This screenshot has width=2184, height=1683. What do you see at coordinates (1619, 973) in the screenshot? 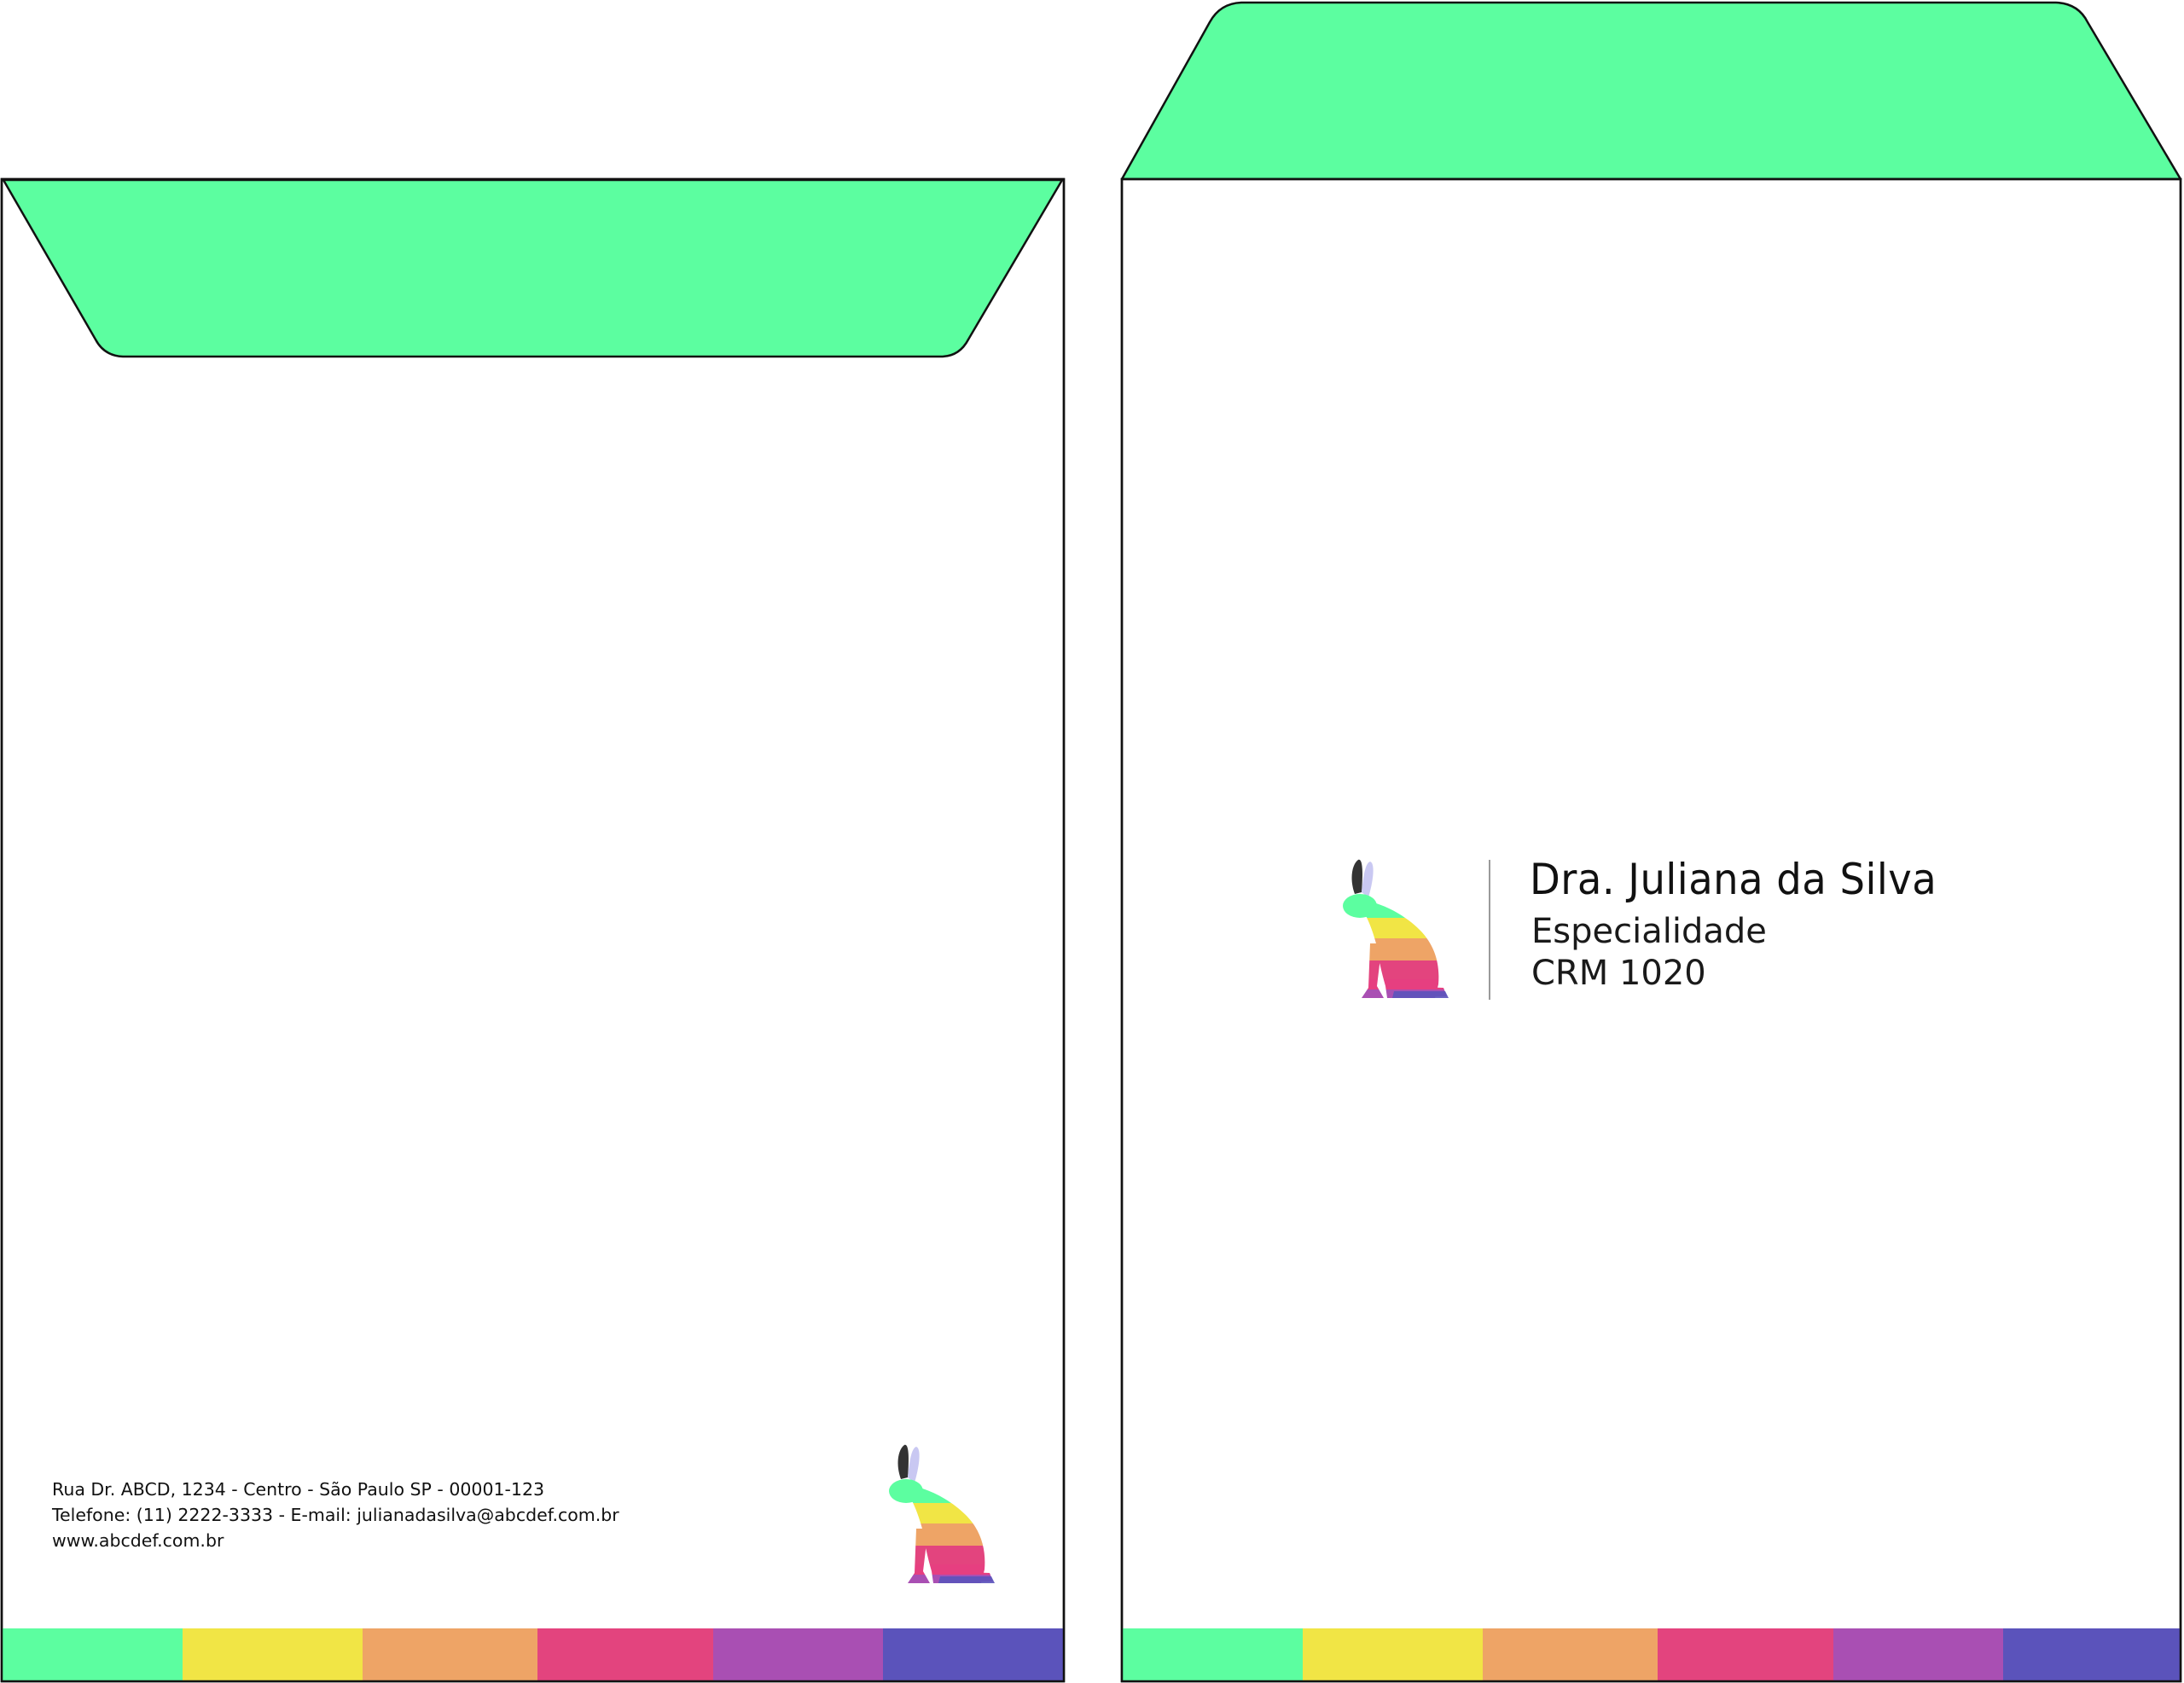
I see `doctor-crm: CRM 1020` at bounding box center [1619, 973].